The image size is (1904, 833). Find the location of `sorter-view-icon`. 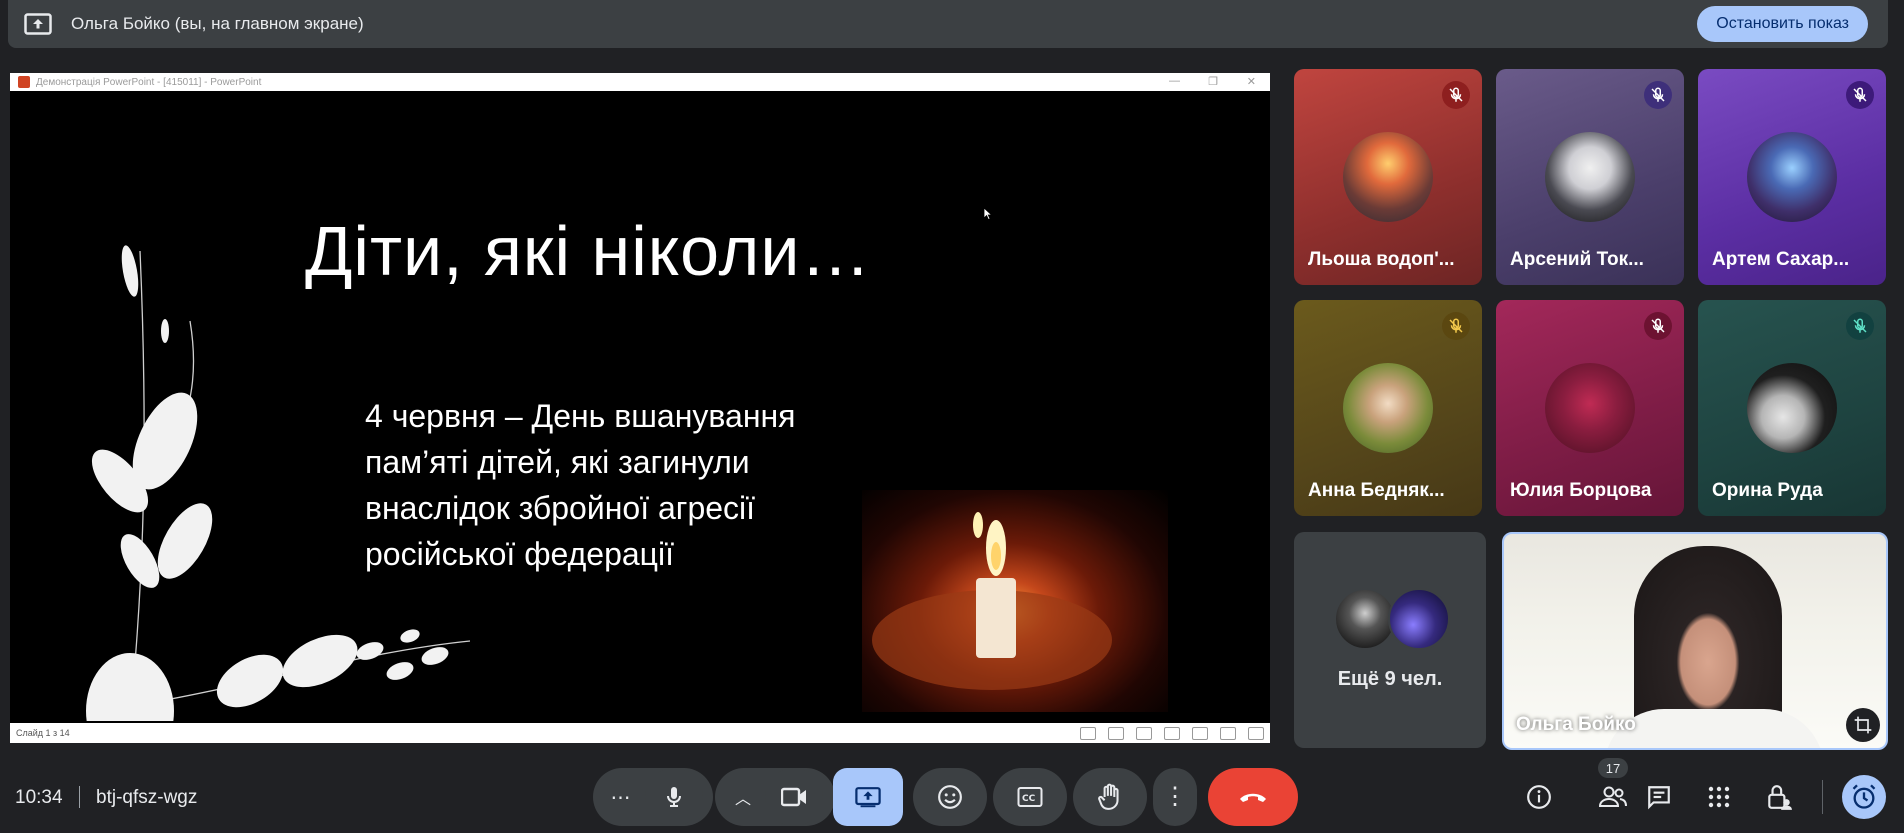

sorter-view-icon is located at coordinates (1200, 733).